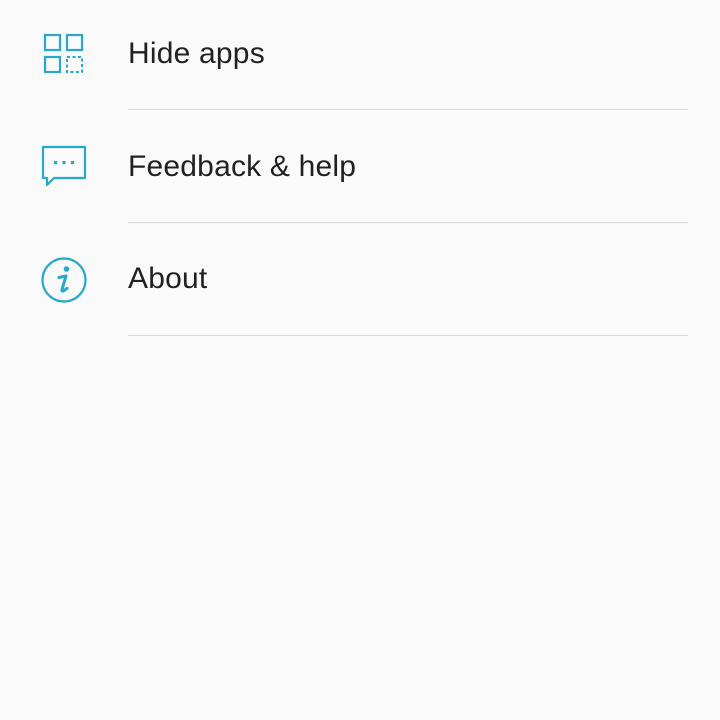 This screenshot has height=720, width=720. What do you see at coordinates (242, 166) in the screenshot?
I see `menu-item-label-feedback-help: Feedback & help` at bounding box center [242, 166].